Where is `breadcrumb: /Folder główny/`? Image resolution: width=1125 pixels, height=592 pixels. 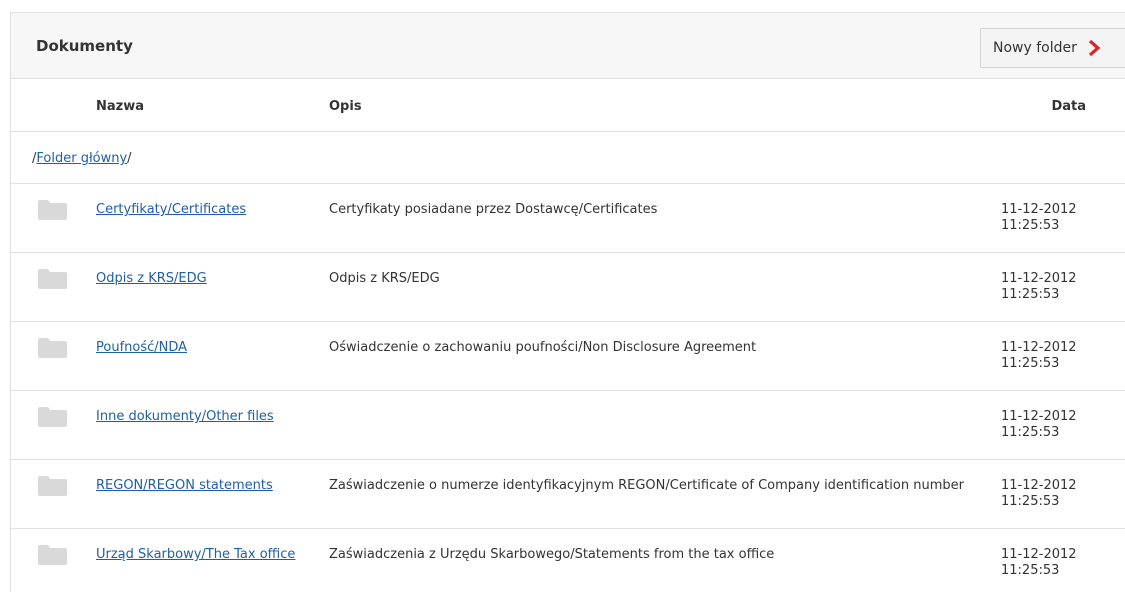
breadcrumb: /Folder główny/ is located at coordinates (82, 158).